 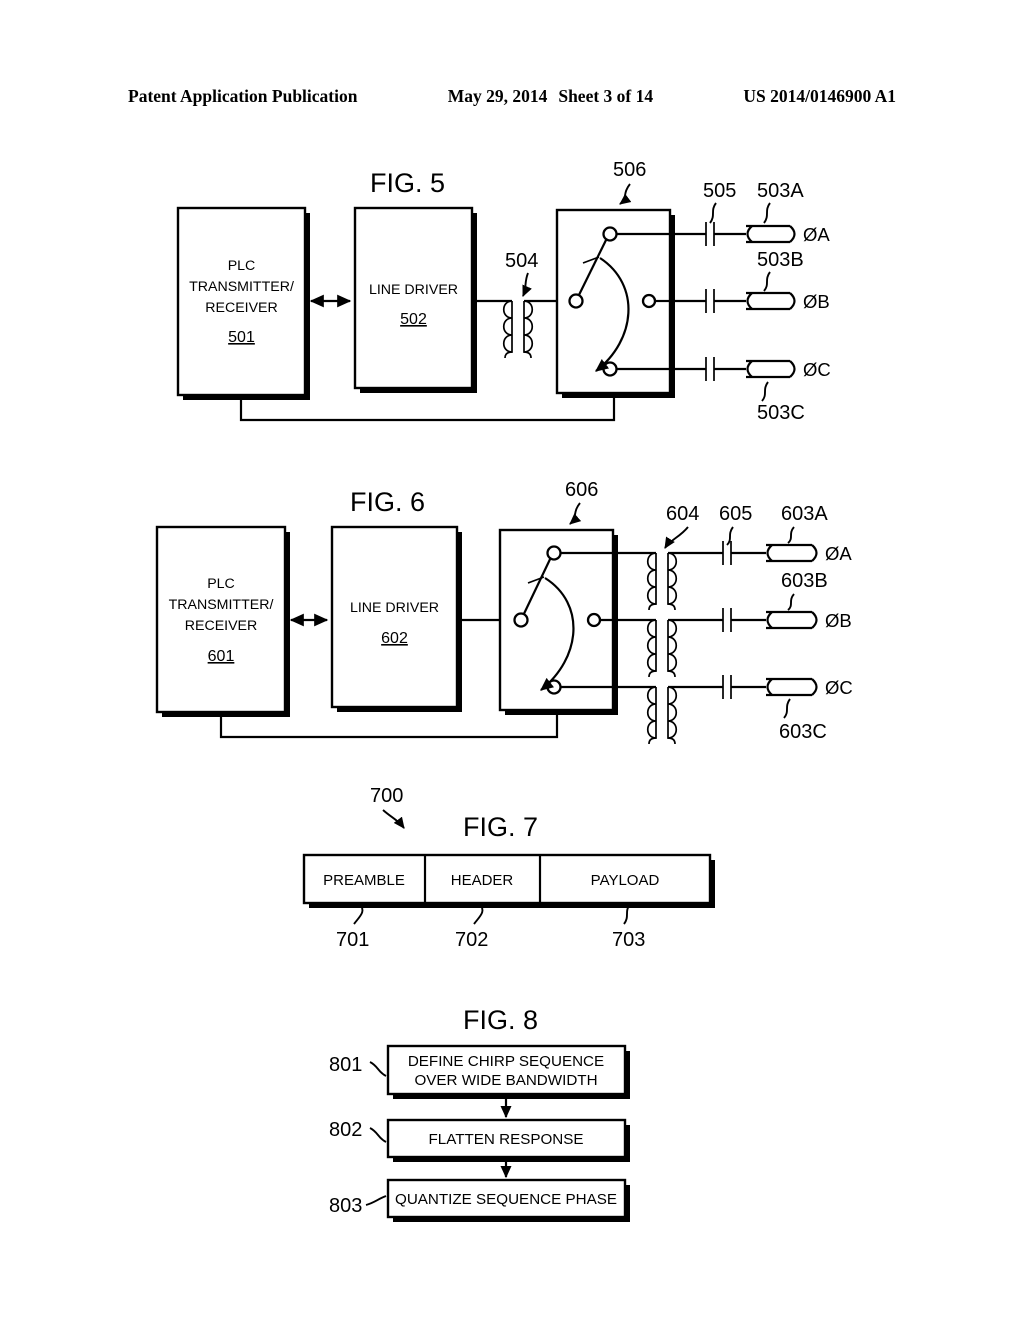 I want to click on fig8-step-801-line-1: DEFINE CHIRP SEQUENCE, so click(x=506, y=1061).